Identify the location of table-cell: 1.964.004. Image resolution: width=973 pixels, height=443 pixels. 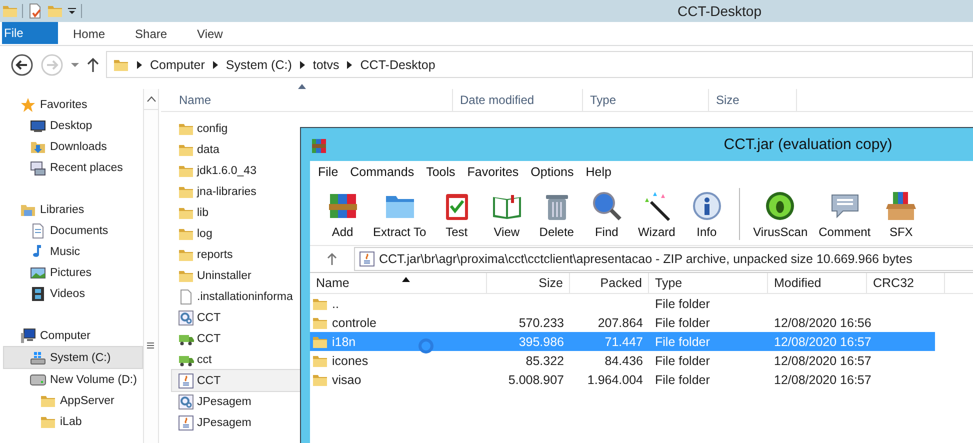
(615, 379).